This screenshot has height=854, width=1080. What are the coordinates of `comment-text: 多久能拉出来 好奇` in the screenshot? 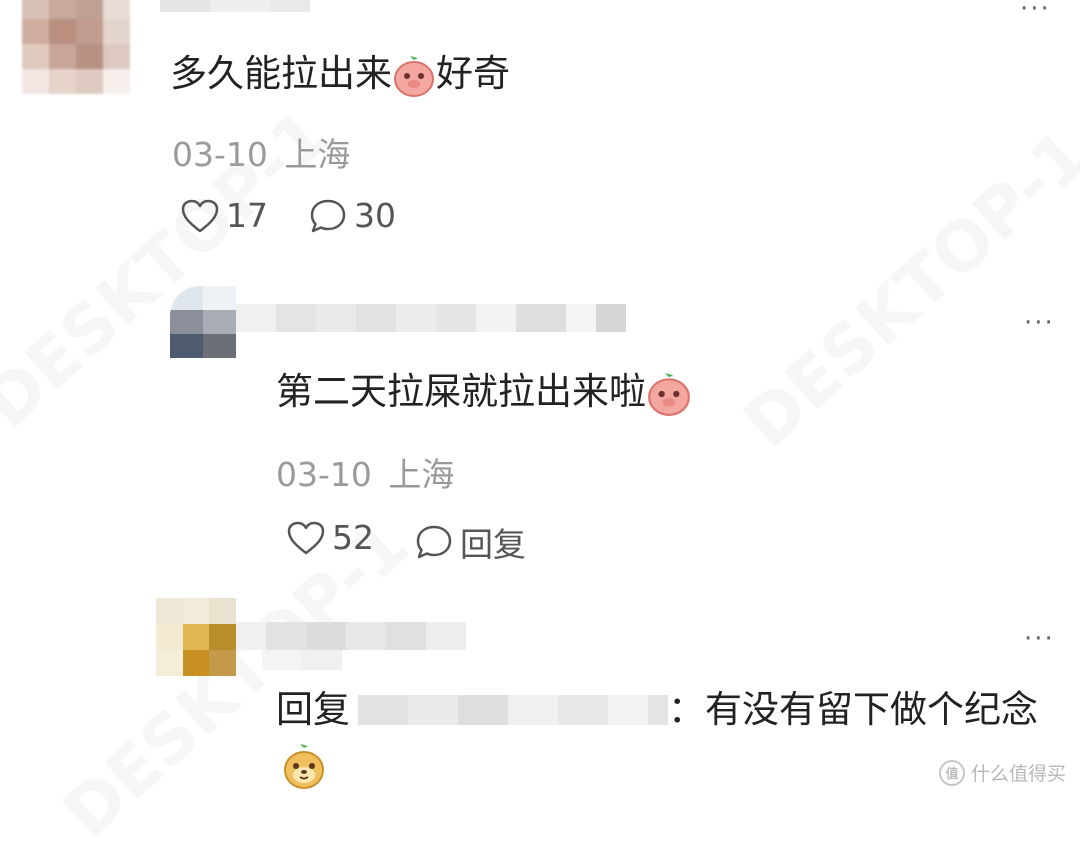 It's located at (340, 75).